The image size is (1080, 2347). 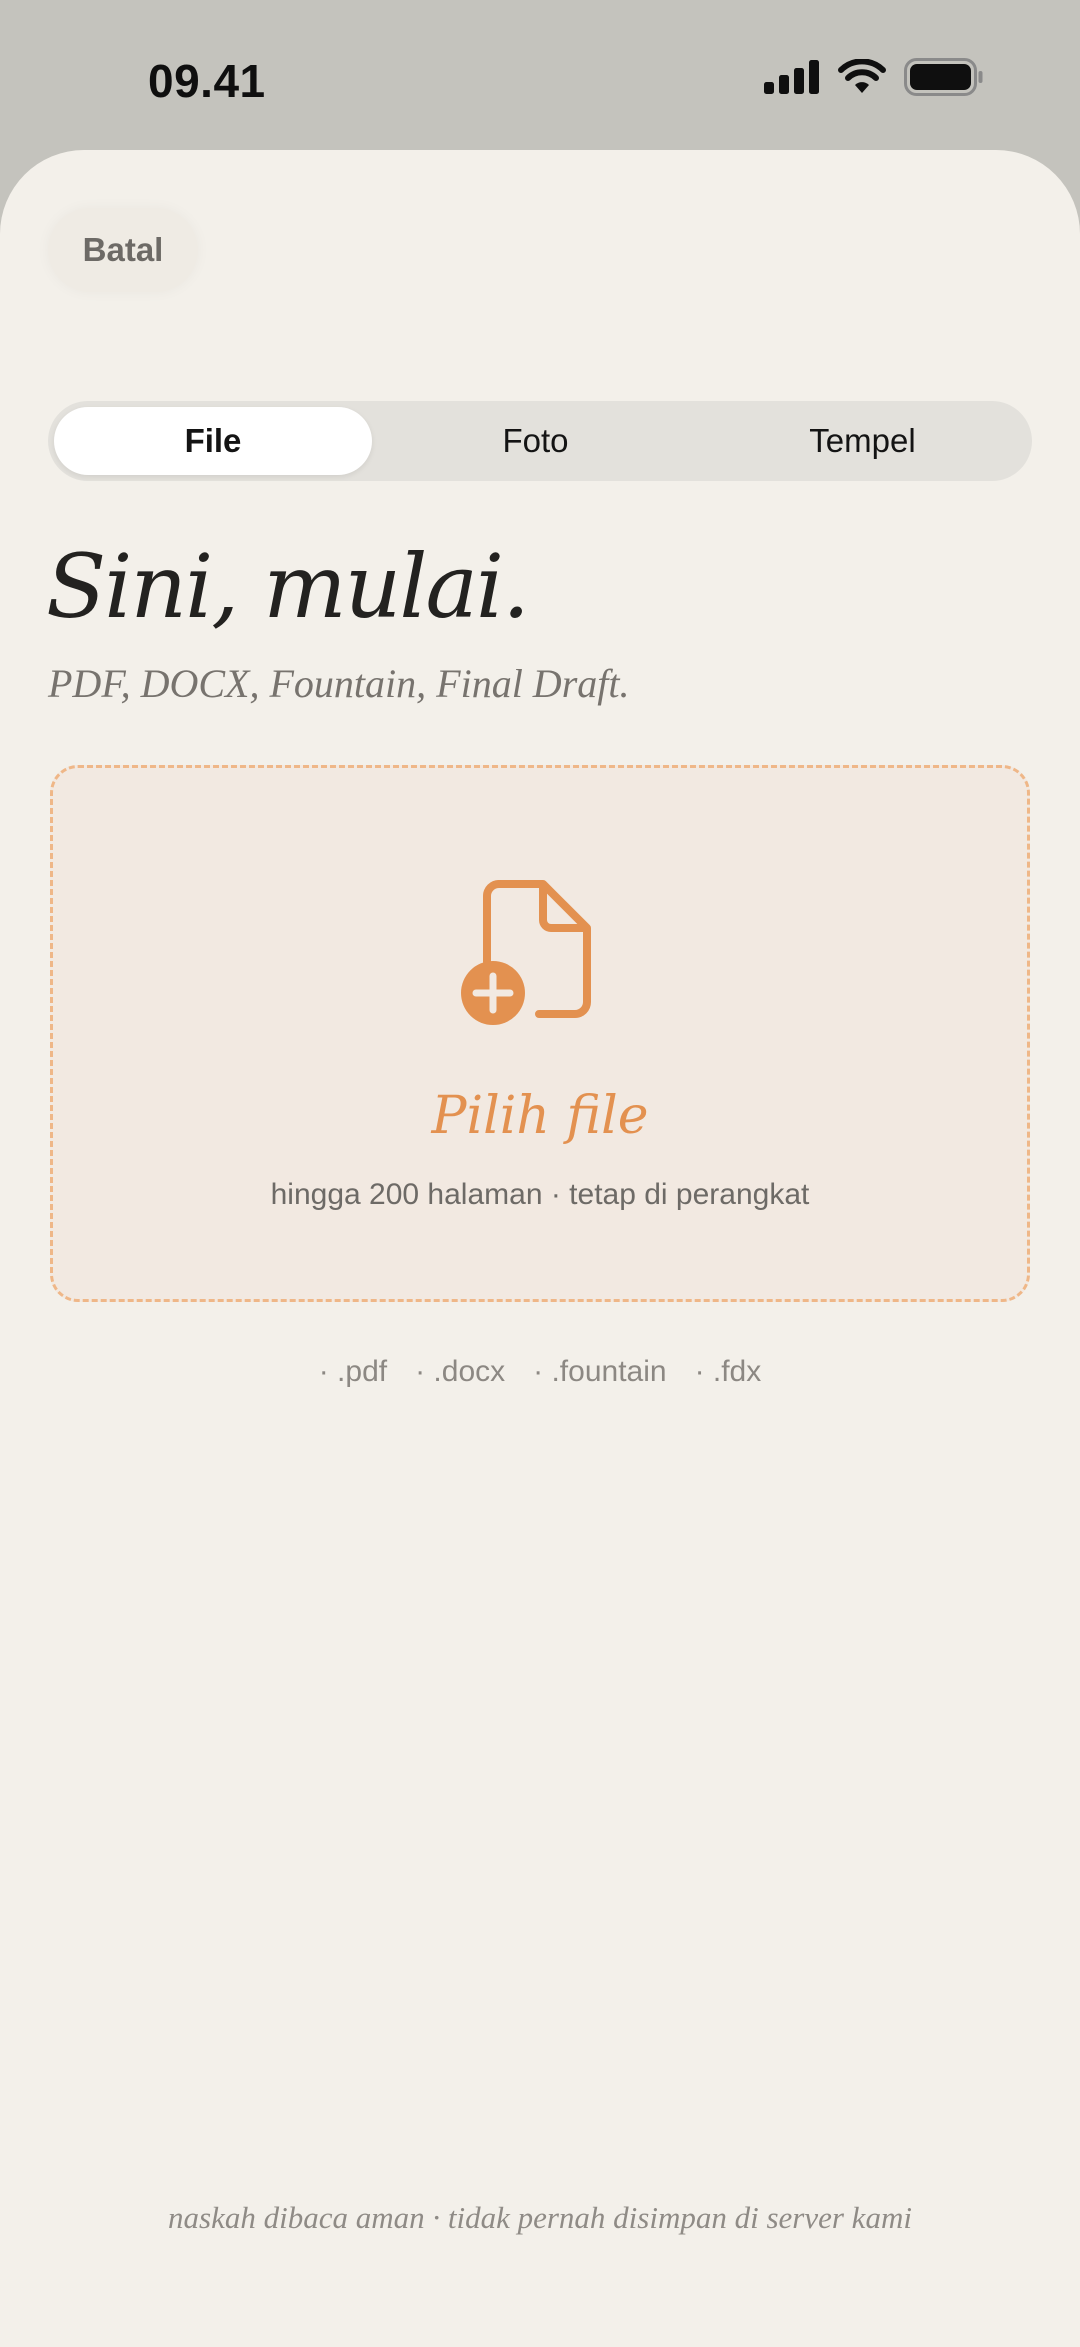 I want to click on extension-pdf: · .pdf, so click(x=353, y=1371).